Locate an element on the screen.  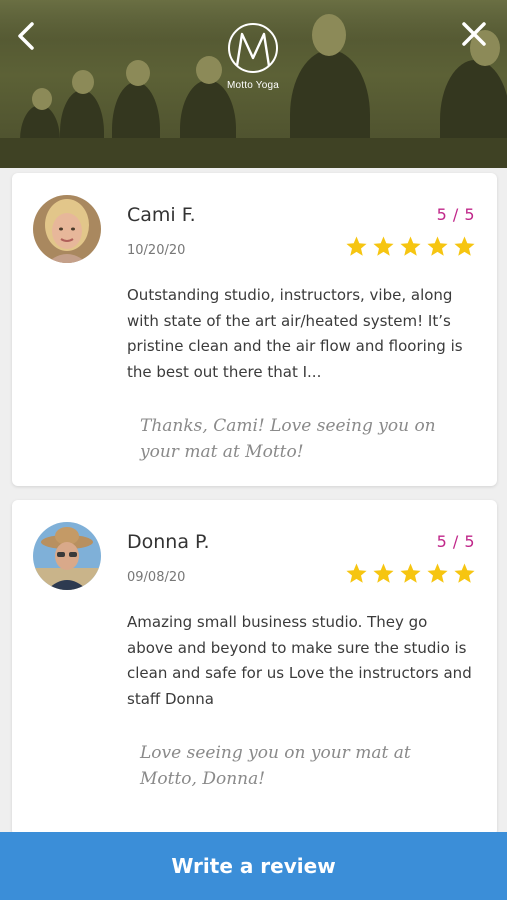
logo-mark-icon is located at coordinates (253, 48).